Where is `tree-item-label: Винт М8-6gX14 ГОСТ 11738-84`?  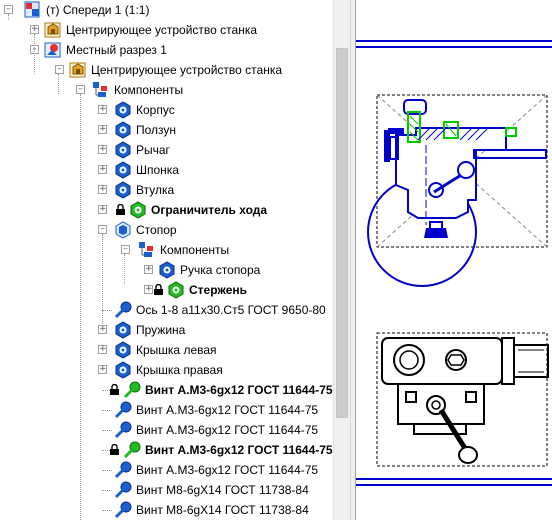 tree-item-label: Винт М8-6gX14 ГОСТ 11738-84 is located at coordinates (222, 490).